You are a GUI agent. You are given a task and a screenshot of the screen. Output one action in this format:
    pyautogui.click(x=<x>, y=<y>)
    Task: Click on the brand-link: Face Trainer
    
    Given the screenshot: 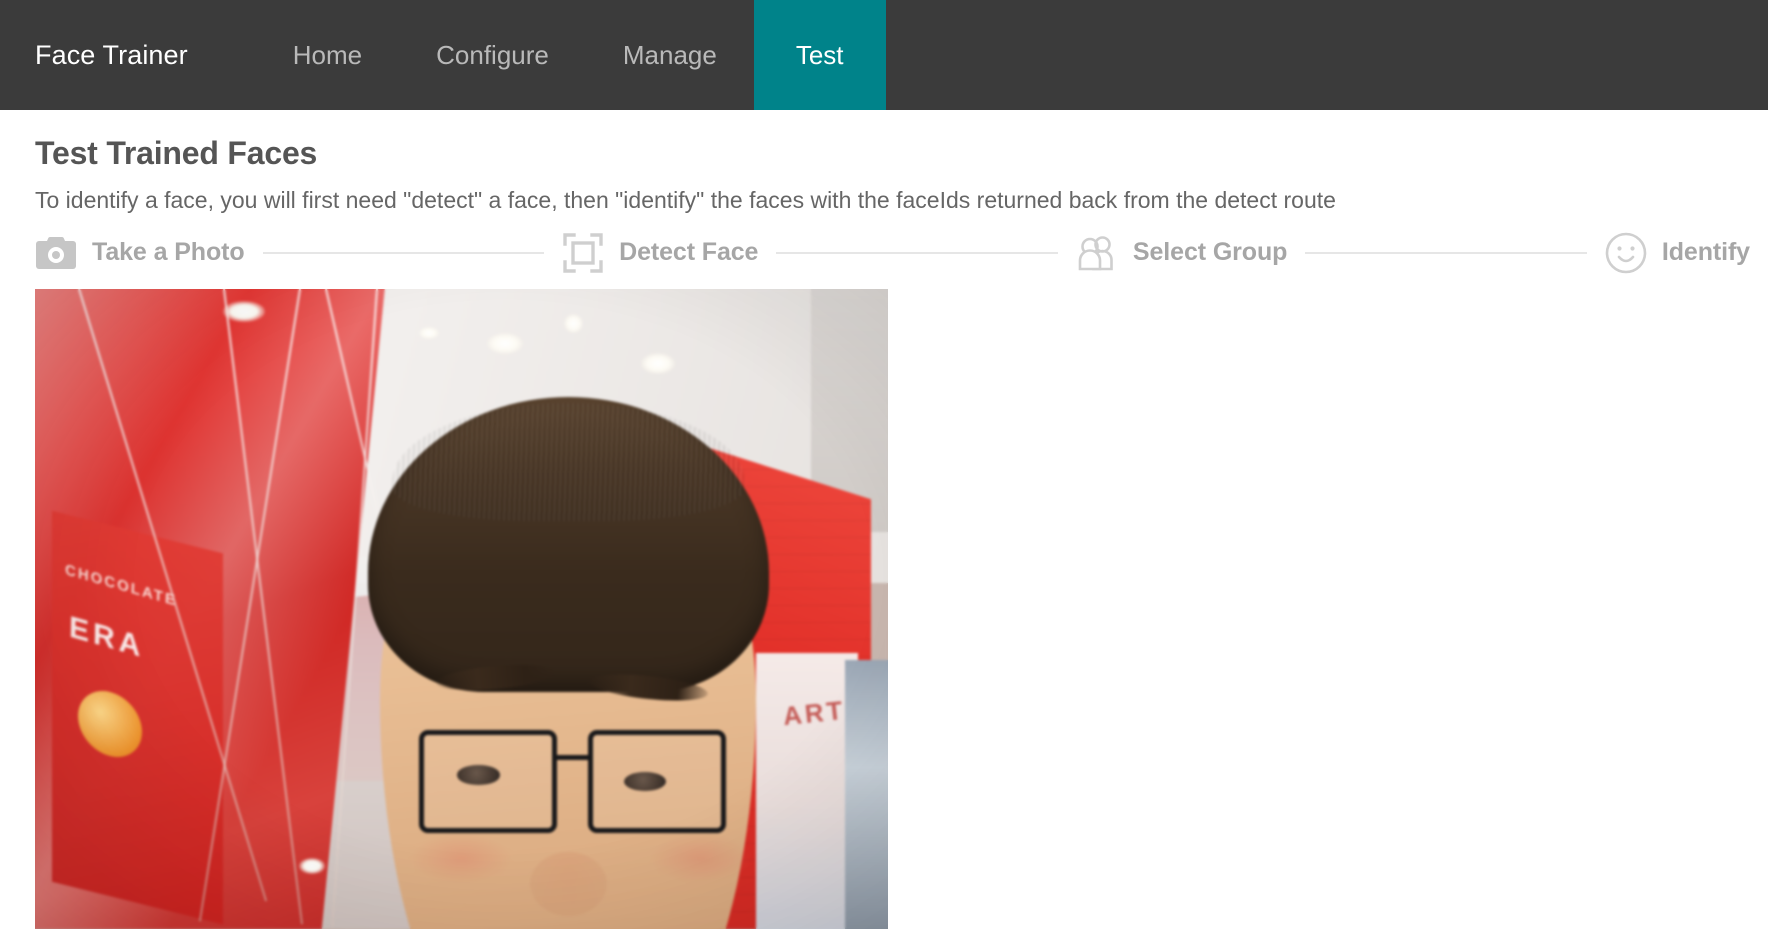 What is the action you would take?
    pyautogui.click(x=94, y=55)
    